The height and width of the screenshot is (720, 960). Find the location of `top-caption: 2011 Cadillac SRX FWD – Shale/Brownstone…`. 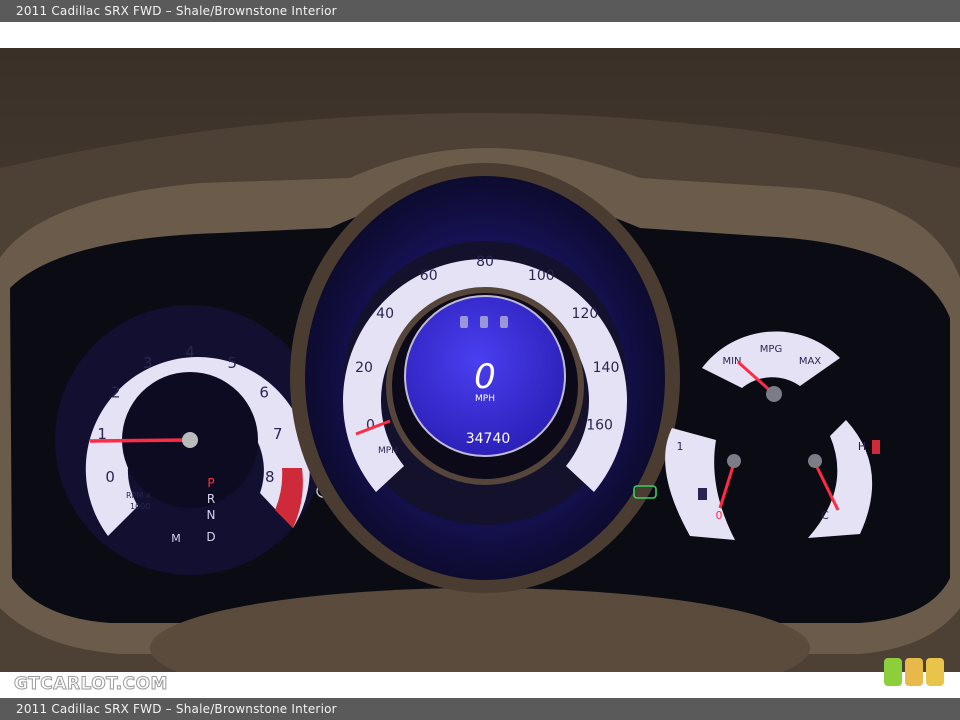

top-caption: 2011 Cadillac SRX FWD – Shale/Brownstone… is located at coordinates (176, 11).